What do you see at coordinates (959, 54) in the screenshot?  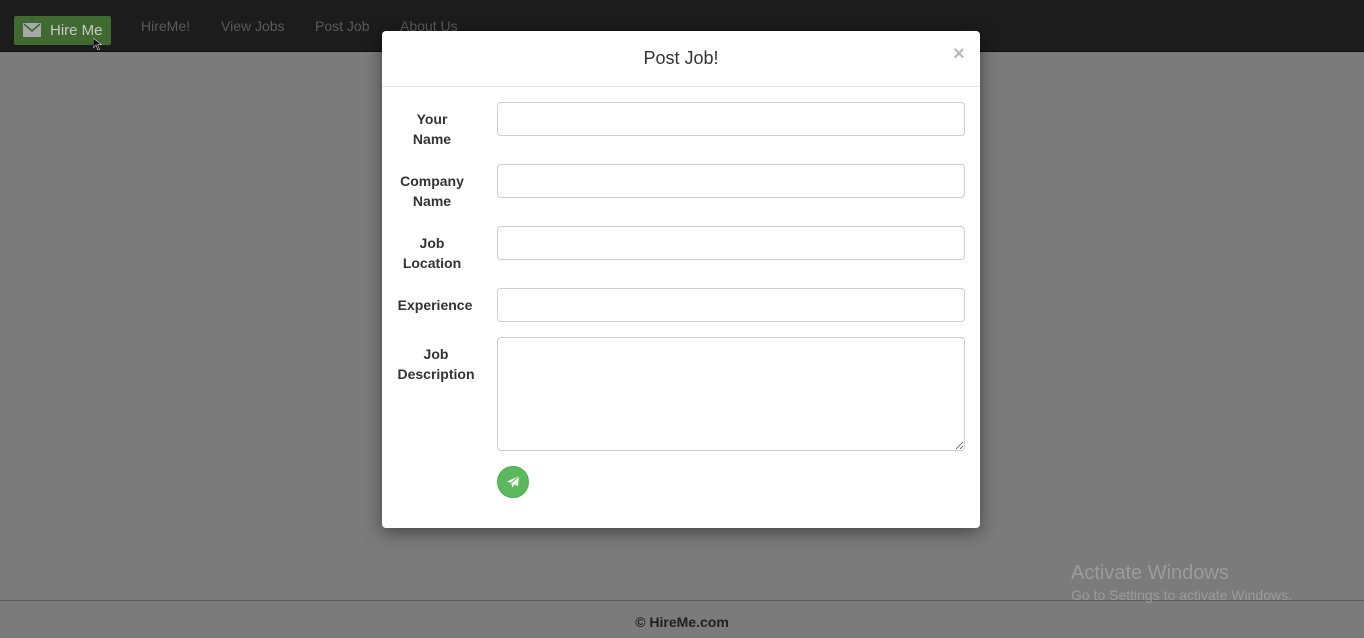 I see `close-button: ×` at bounding box center [959, 54].